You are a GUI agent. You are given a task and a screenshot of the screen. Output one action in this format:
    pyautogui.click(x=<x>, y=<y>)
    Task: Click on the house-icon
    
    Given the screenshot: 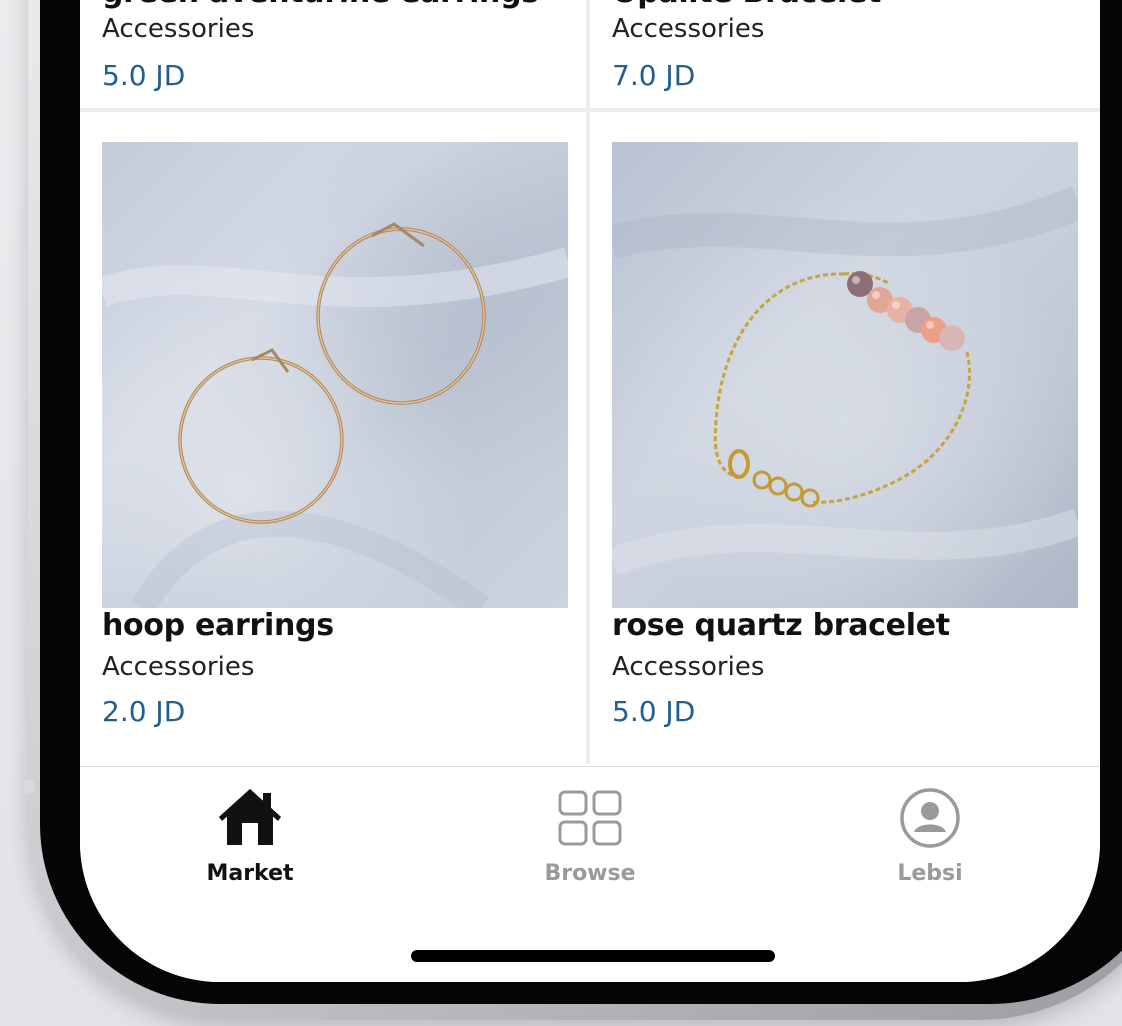 What is the action you would take?
    pyautogui.click(x=250, y=819)
    